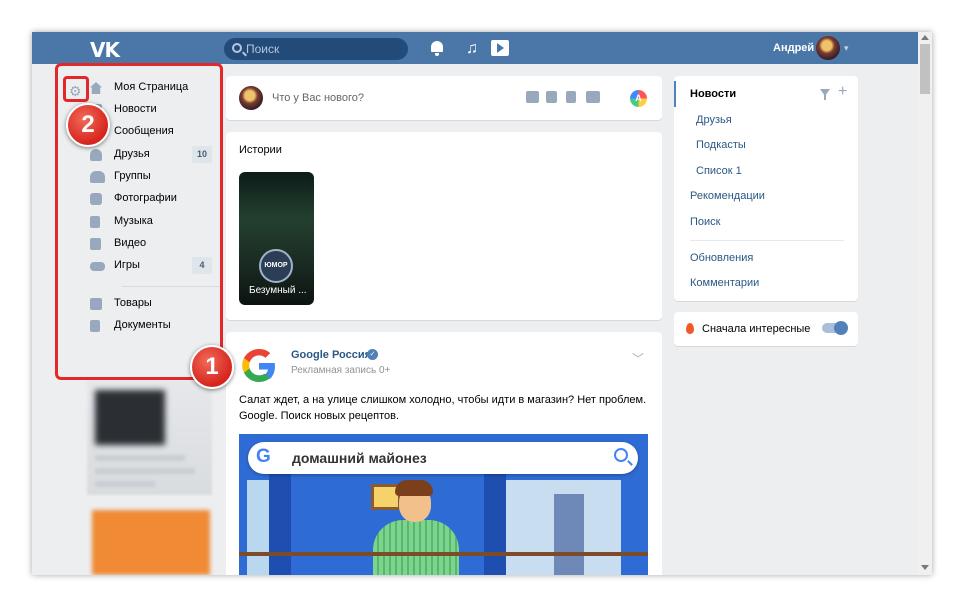 Image resolution: width=964 pixels, height=607 pixels. What do you see at coordinates (841, 328) in the screenshot?
I see `toggle-knob` at bounding box center [841, 328].